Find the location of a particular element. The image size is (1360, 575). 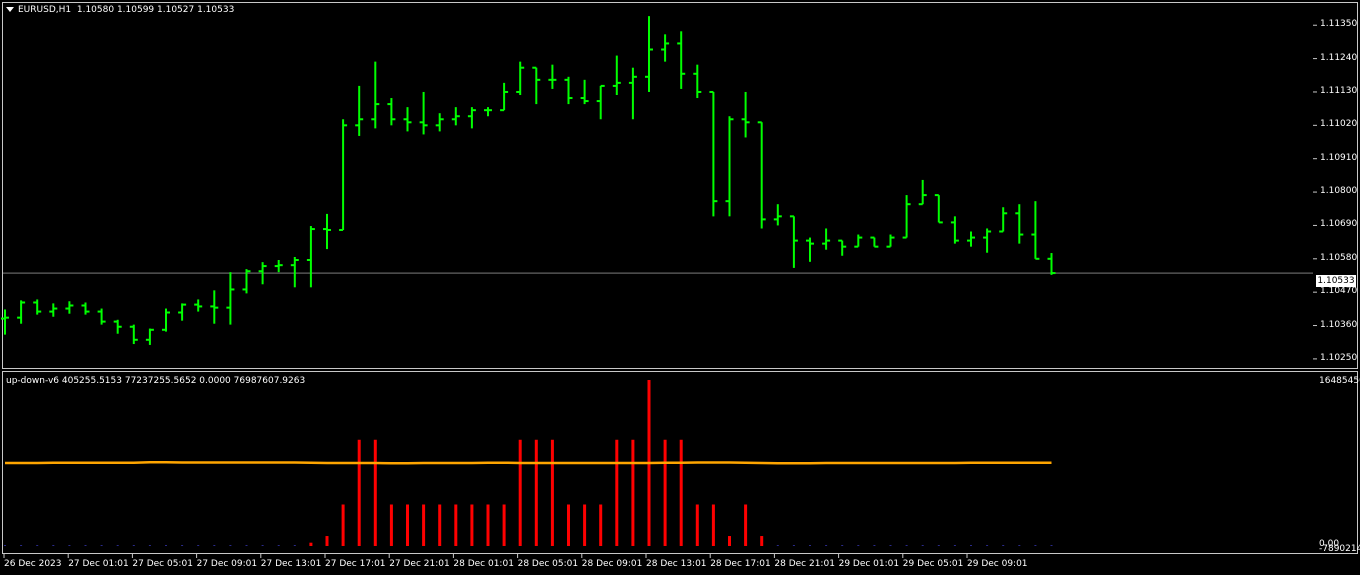

price-tick-label: 1.10360 is located at coordinates (1339, 324).